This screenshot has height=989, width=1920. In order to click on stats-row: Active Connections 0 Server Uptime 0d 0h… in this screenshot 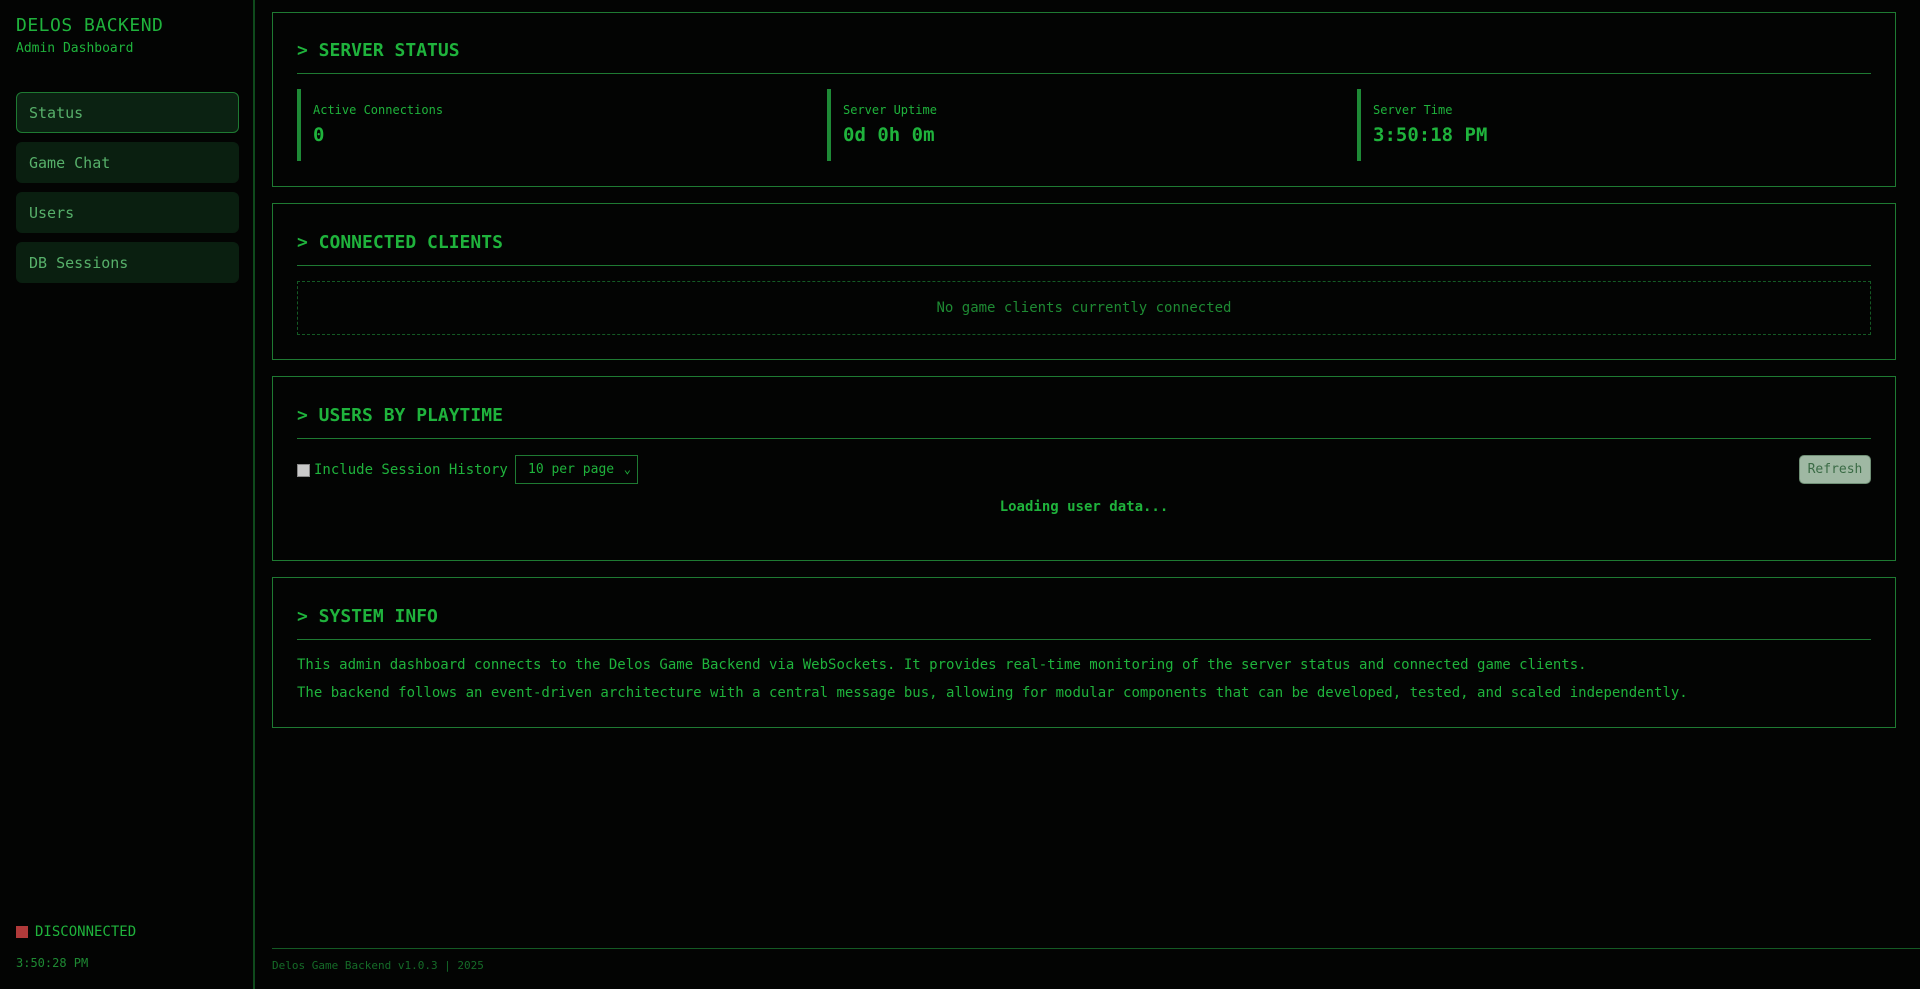, I will do `click(1084, 125)`.